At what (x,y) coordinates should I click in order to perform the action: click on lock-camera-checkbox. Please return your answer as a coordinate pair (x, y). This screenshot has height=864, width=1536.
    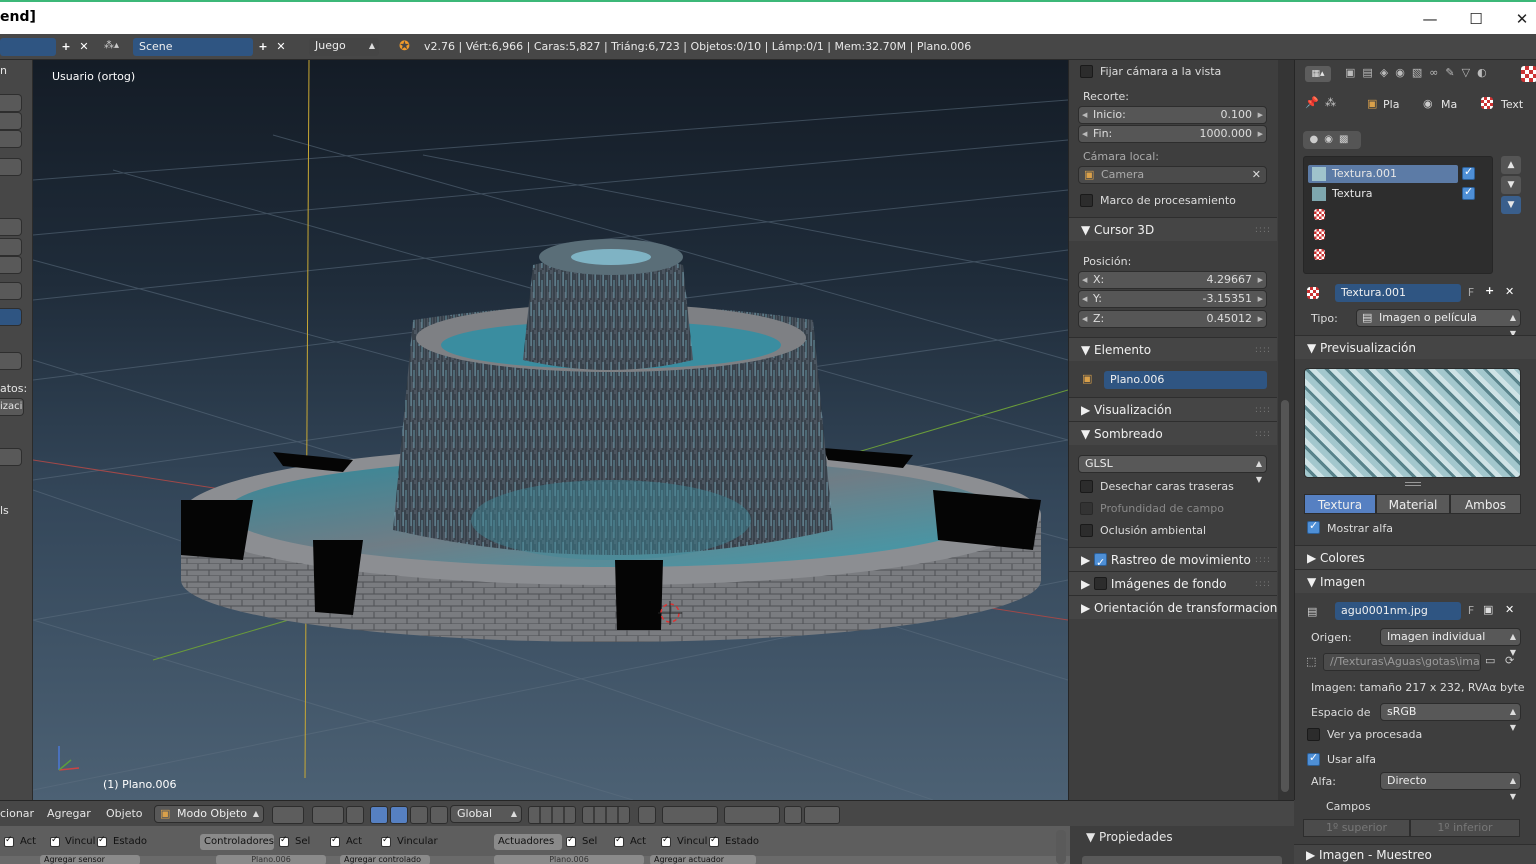
    Looking at the image, I should click on (1086, 71).